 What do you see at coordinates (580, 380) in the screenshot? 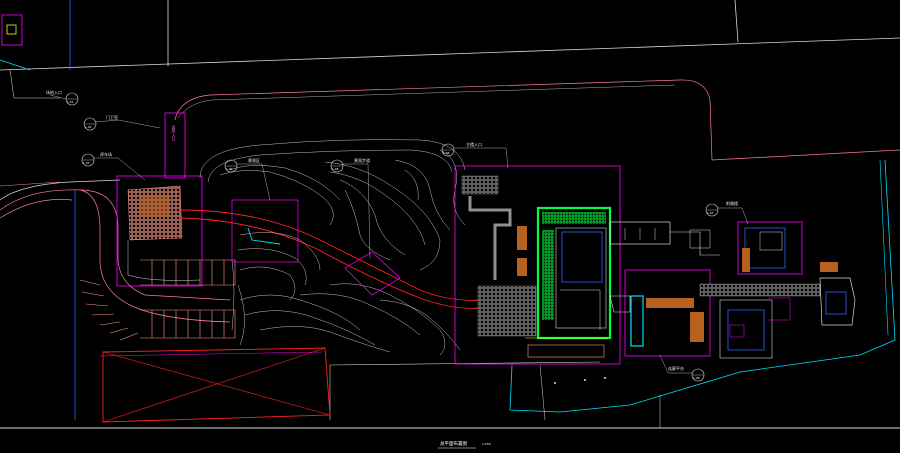
I see `survey-markers` at bounding box center [580, 380].